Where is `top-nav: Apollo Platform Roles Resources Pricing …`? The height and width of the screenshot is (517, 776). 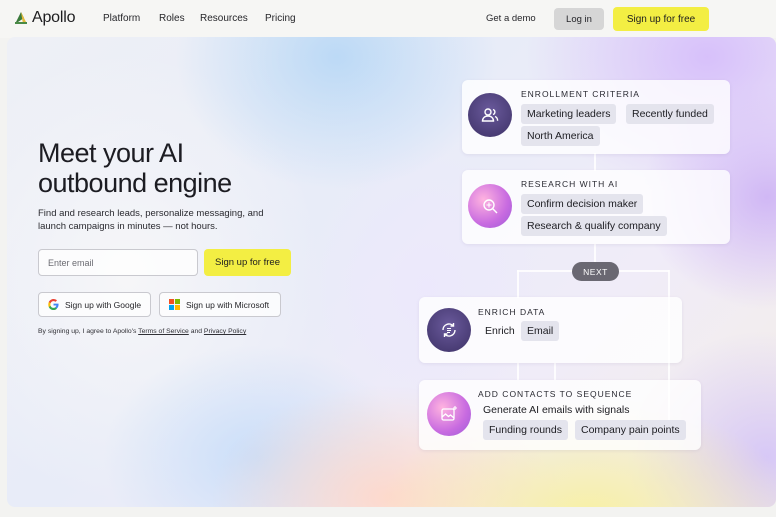 top-nav: Apollo Platform Roles Resources Pricing … is located at coordinates (388, 19).